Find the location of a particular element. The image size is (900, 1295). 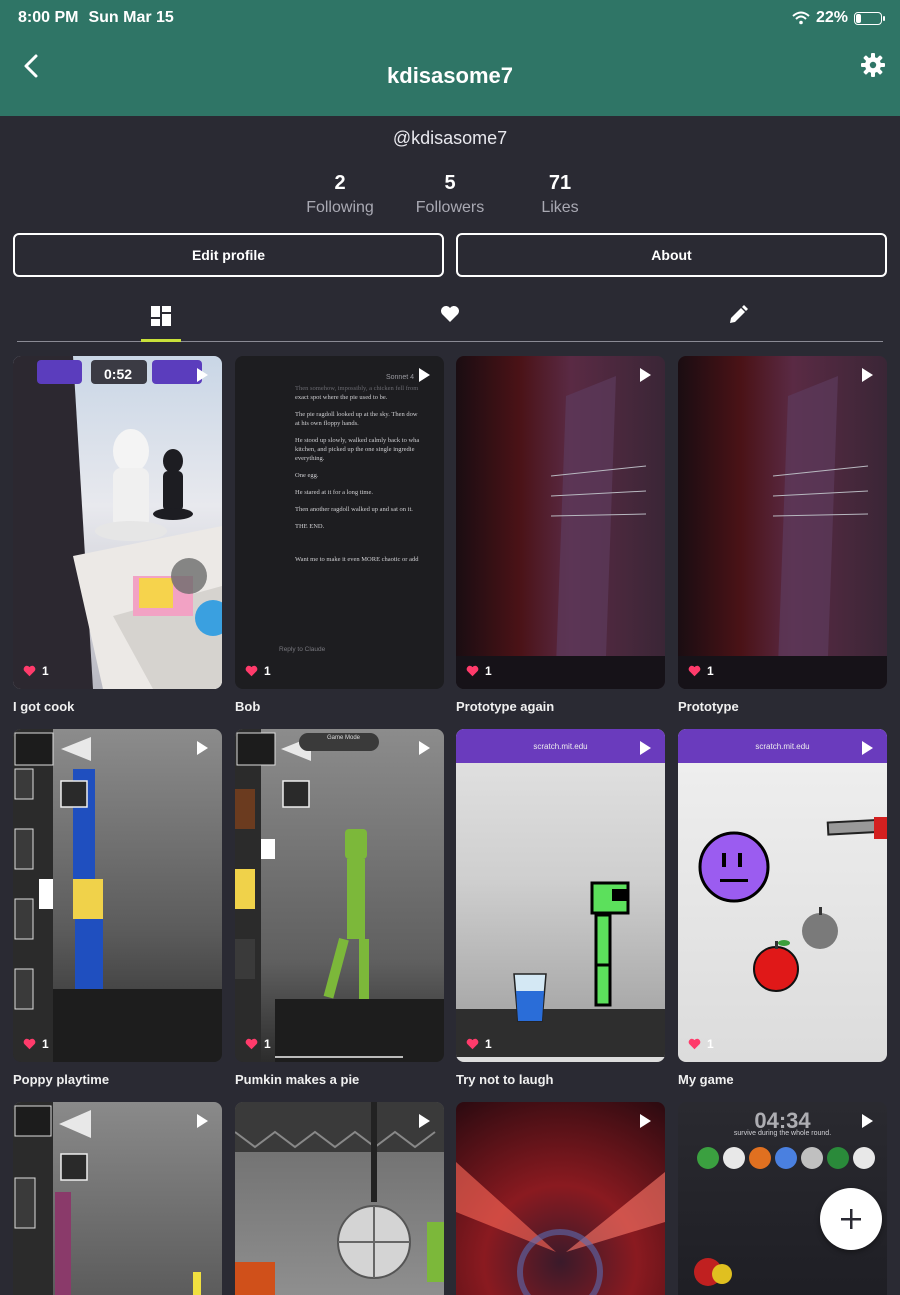

game-timer: 0:52 is located at coordinates (118, 374).